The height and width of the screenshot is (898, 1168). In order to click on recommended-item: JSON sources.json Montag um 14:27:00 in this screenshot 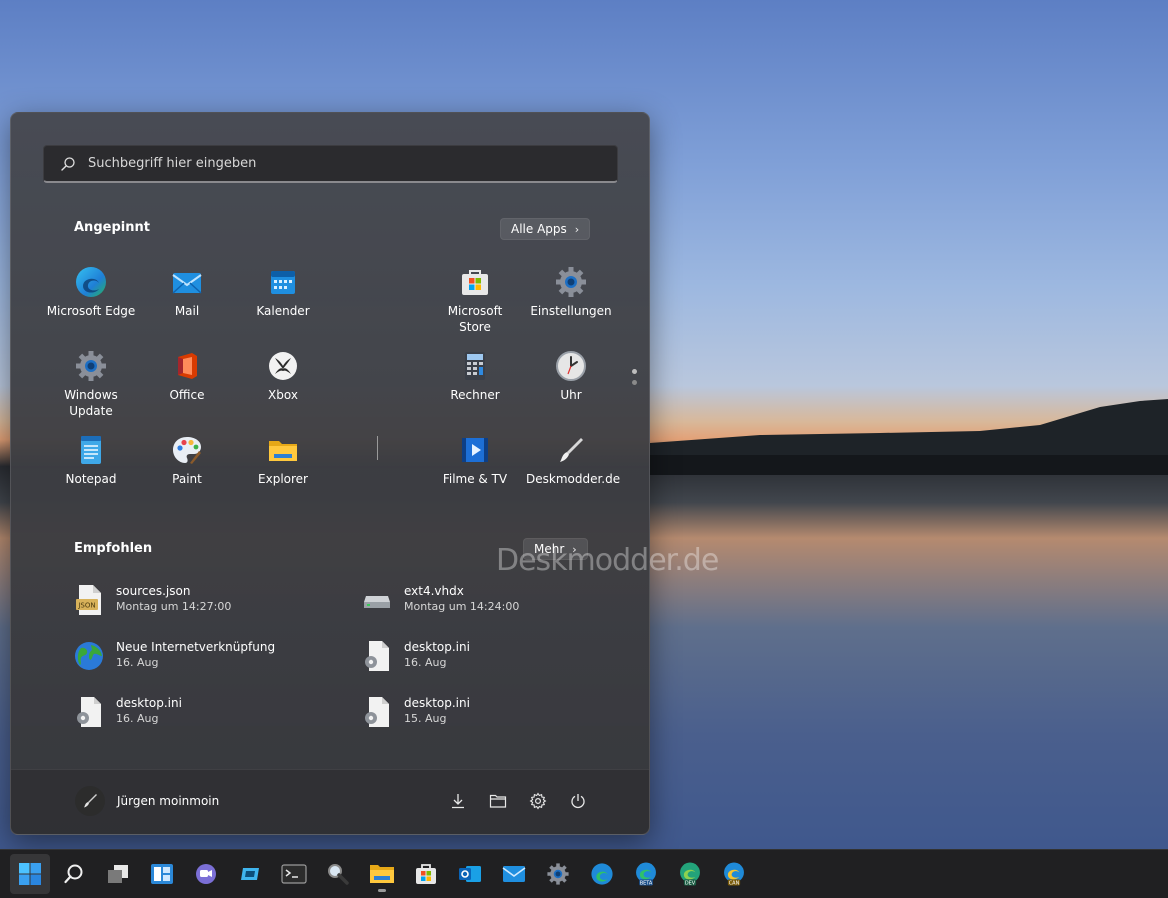, I will do `click(209, 600)`.